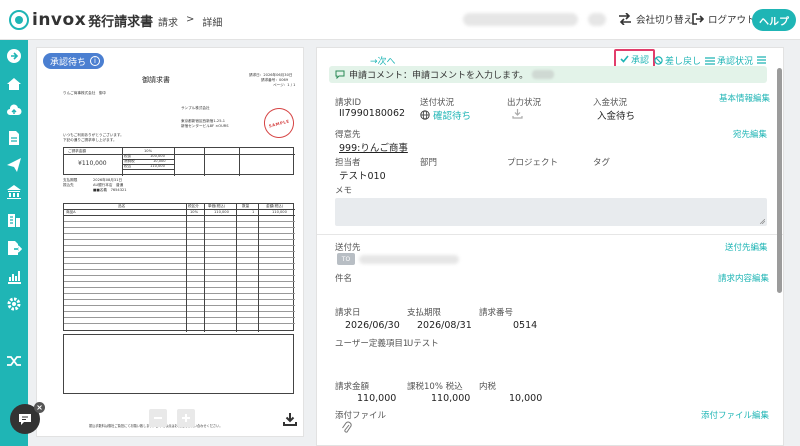  What do you see at coordinates (221, 212) in the screenshot?
I see `row-unit-price: 110,000` at bounding box center [221, 212].